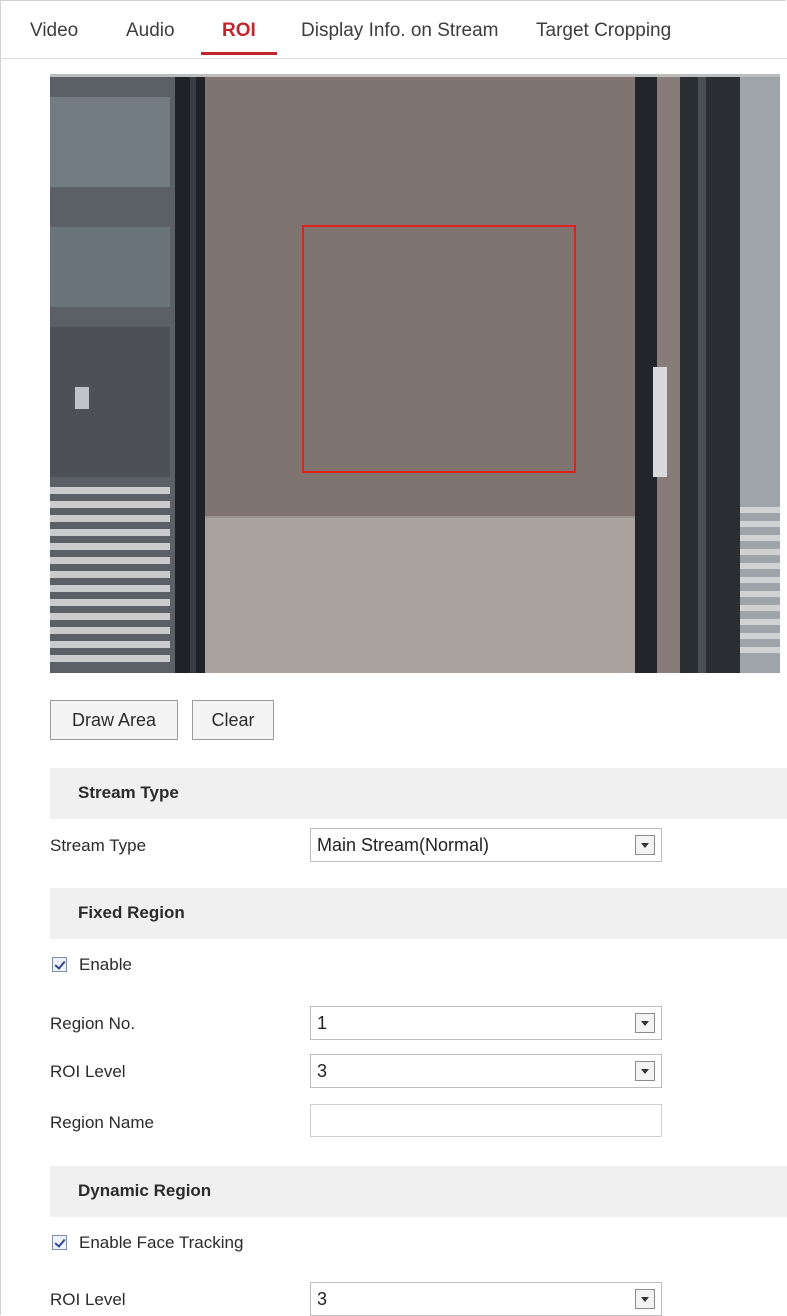 Image resolution: width=787 pixels, height=1316 pixels. Describe the element at coordinates (486, 1023) in the screenshot. I see `region-no-select: 1` at that location.